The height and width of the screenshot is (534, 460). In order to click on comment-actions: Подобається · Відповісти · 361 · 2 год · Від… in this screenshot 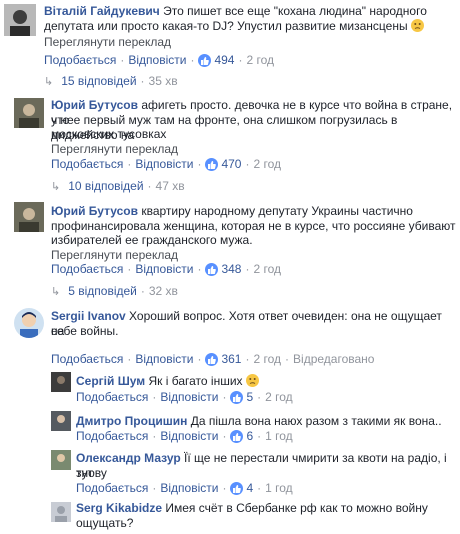, I will do `click(213, 359)`.